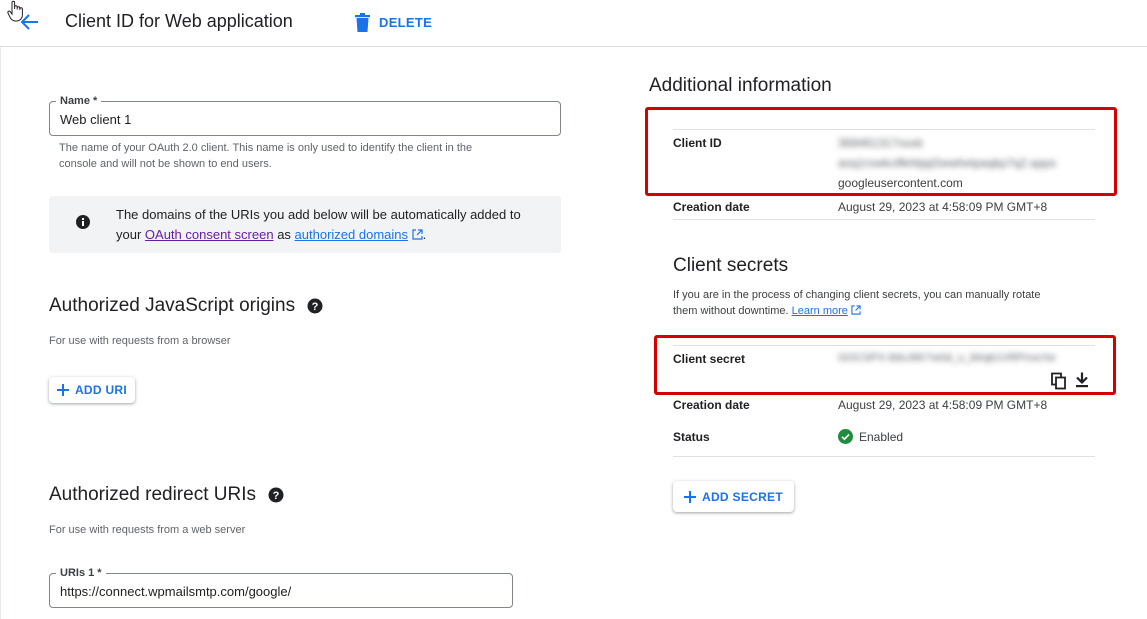  I want to click on redirect-uris-title-text: Authorized redirect URIs, so click(152, 494).